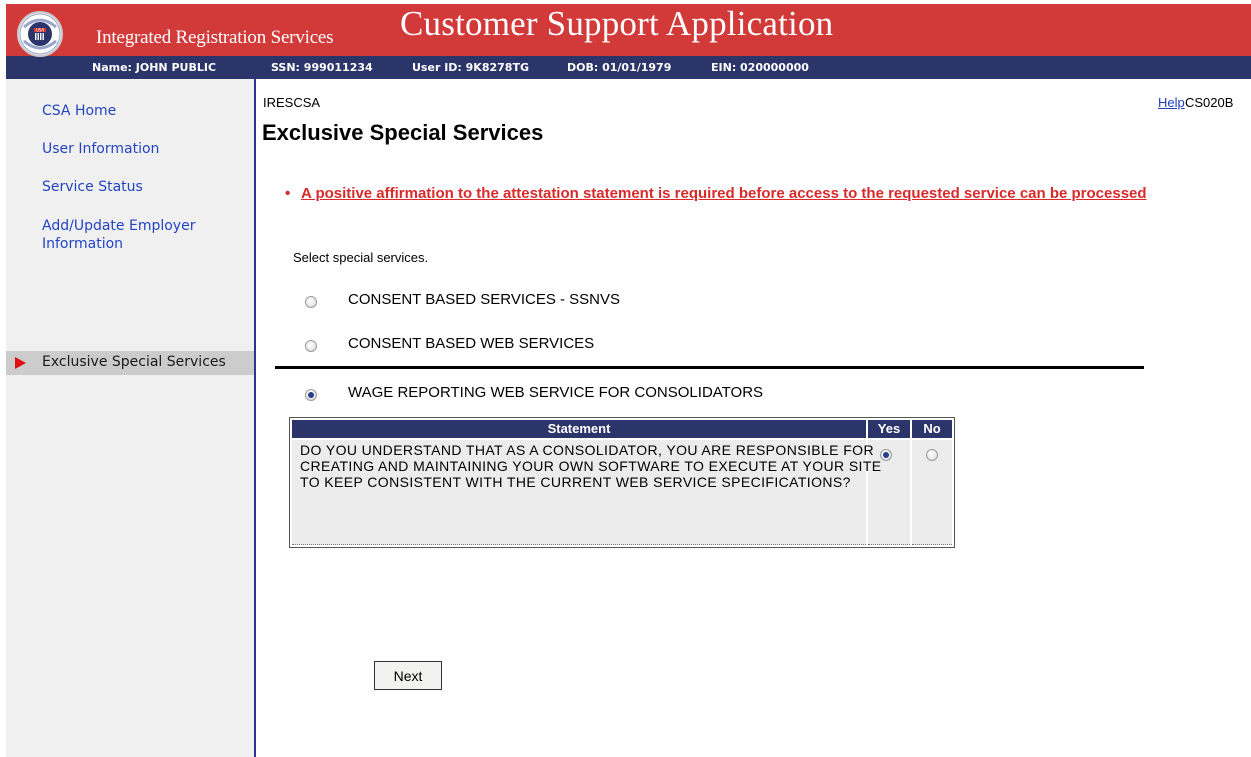  What do you see at coordinates (932, 429) in the screenshot?
I see `no-column-header: No` at bounding box center [932, 429].